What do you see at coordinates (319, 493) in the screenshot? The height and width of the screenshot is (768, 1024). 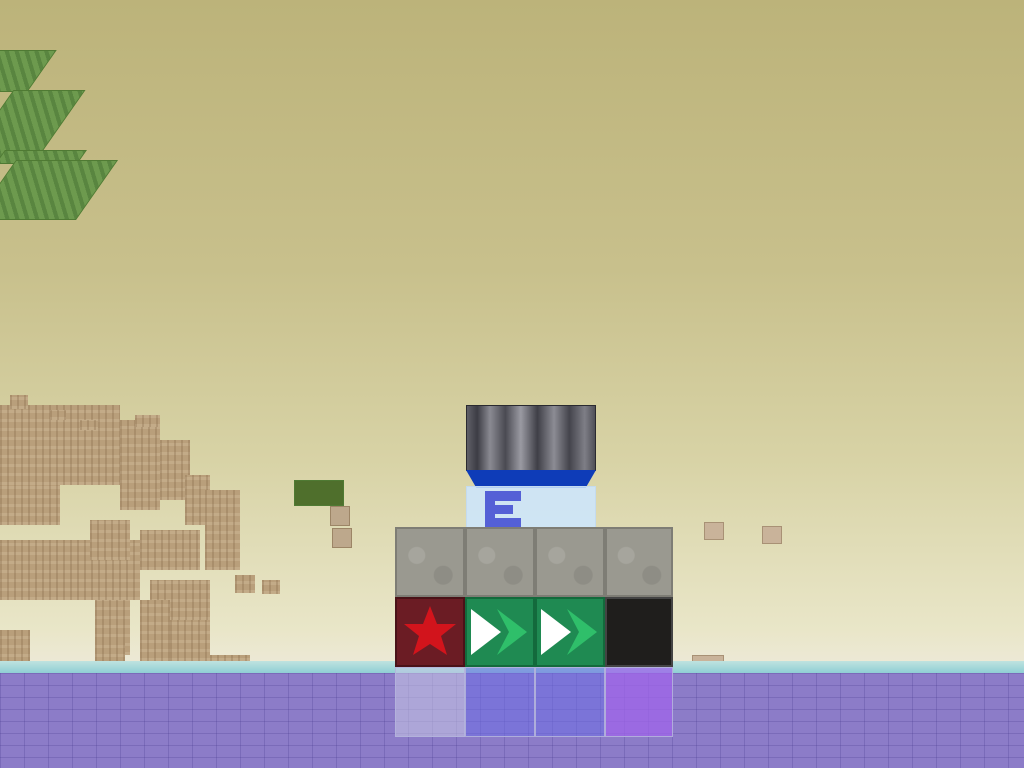 I see `floating-leaf-block` at bounding box center [319, 493].